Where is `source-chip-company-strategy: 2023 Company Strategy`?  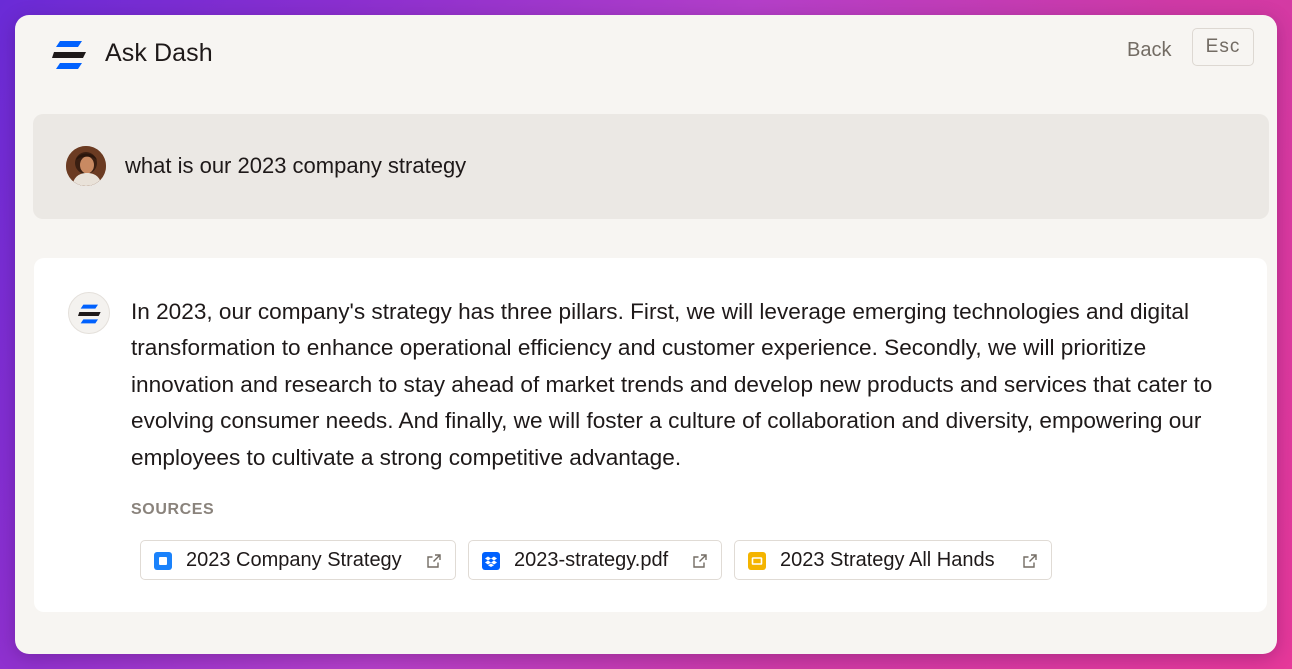 source-chip-company-strategy: 2023 Company Strategy is located at coordinates (298, 560).